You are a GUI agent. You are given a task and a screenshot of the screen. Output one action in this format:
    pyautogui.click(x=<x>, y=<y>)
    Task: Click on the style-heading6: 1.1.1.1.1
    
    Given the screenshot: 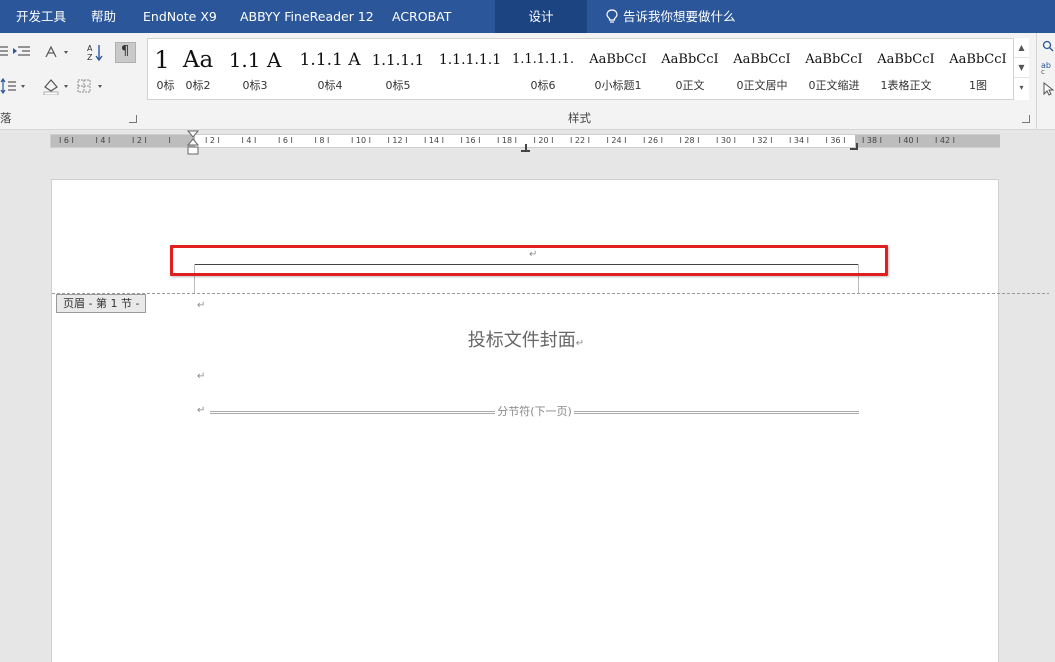 What is the action you would take?
    pyautogui.click(x=470, y=69)
    